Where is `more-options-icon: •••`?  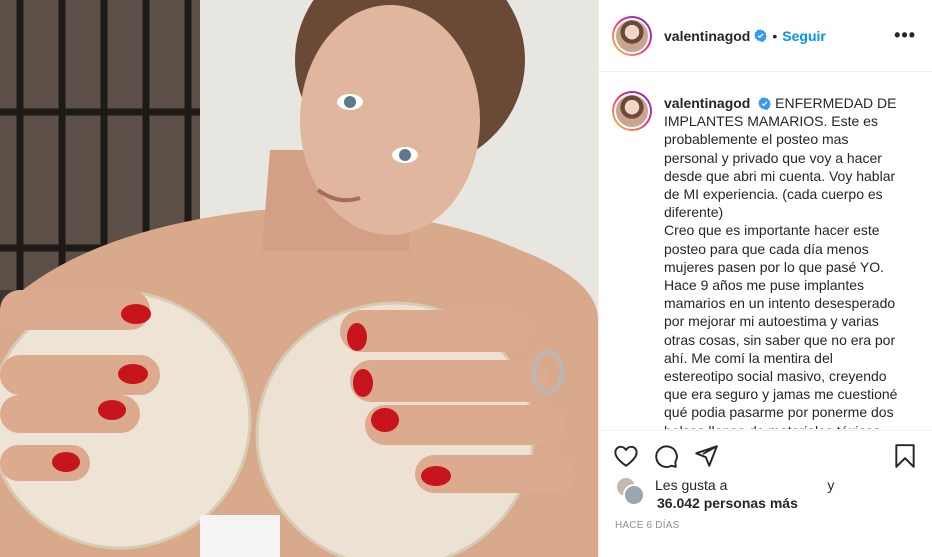 more-options-icon: ••• is located at coordinates (905, 35).